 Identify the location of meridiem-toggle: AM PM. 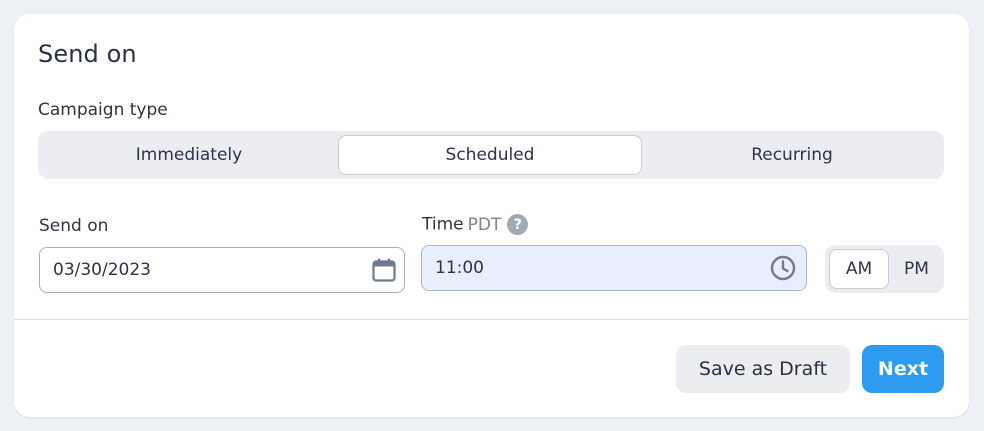
(884, 269).